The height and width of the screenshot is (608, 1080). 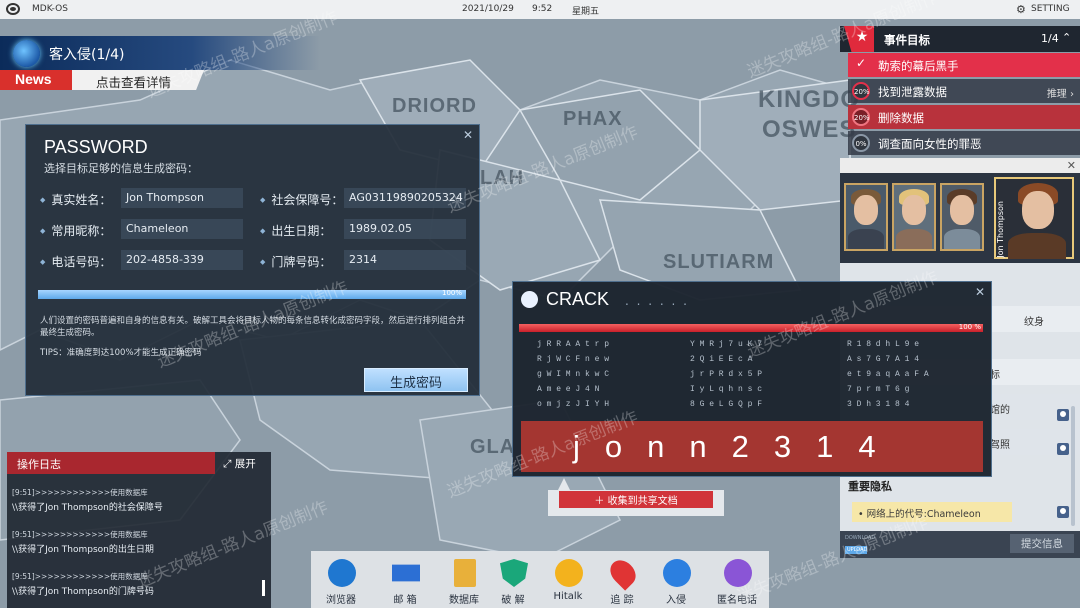 I want to click on checkmark-icon: ✓, so click(x=861, y=63).